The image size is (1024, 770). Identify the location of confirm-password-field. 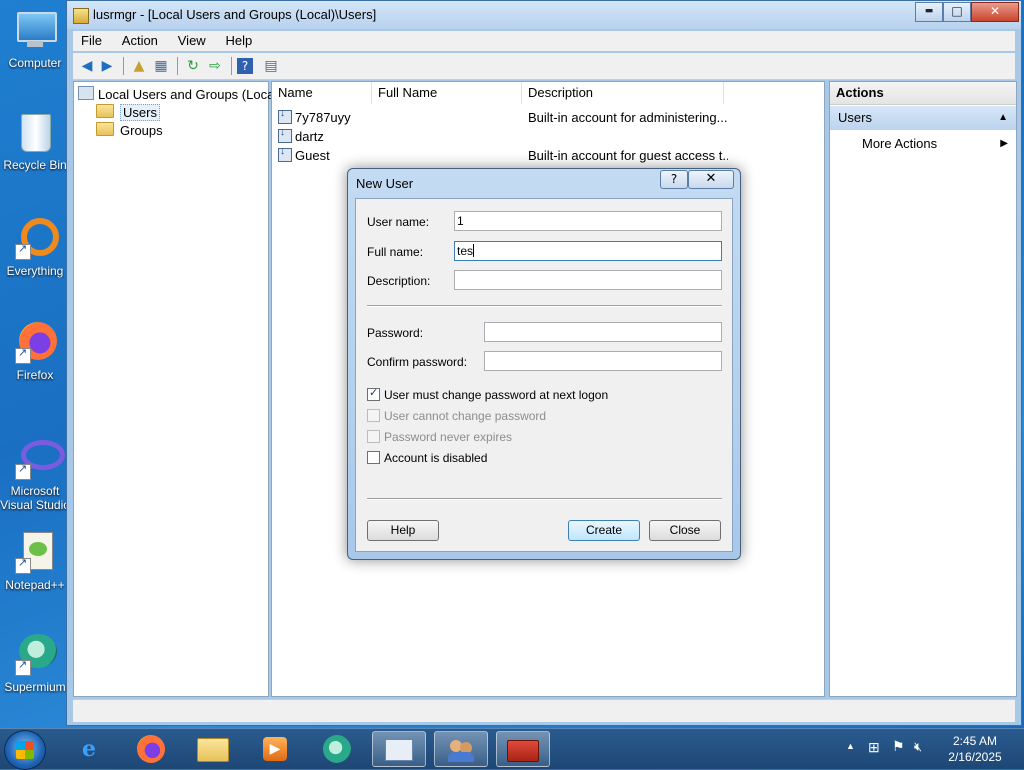
(603, 361).